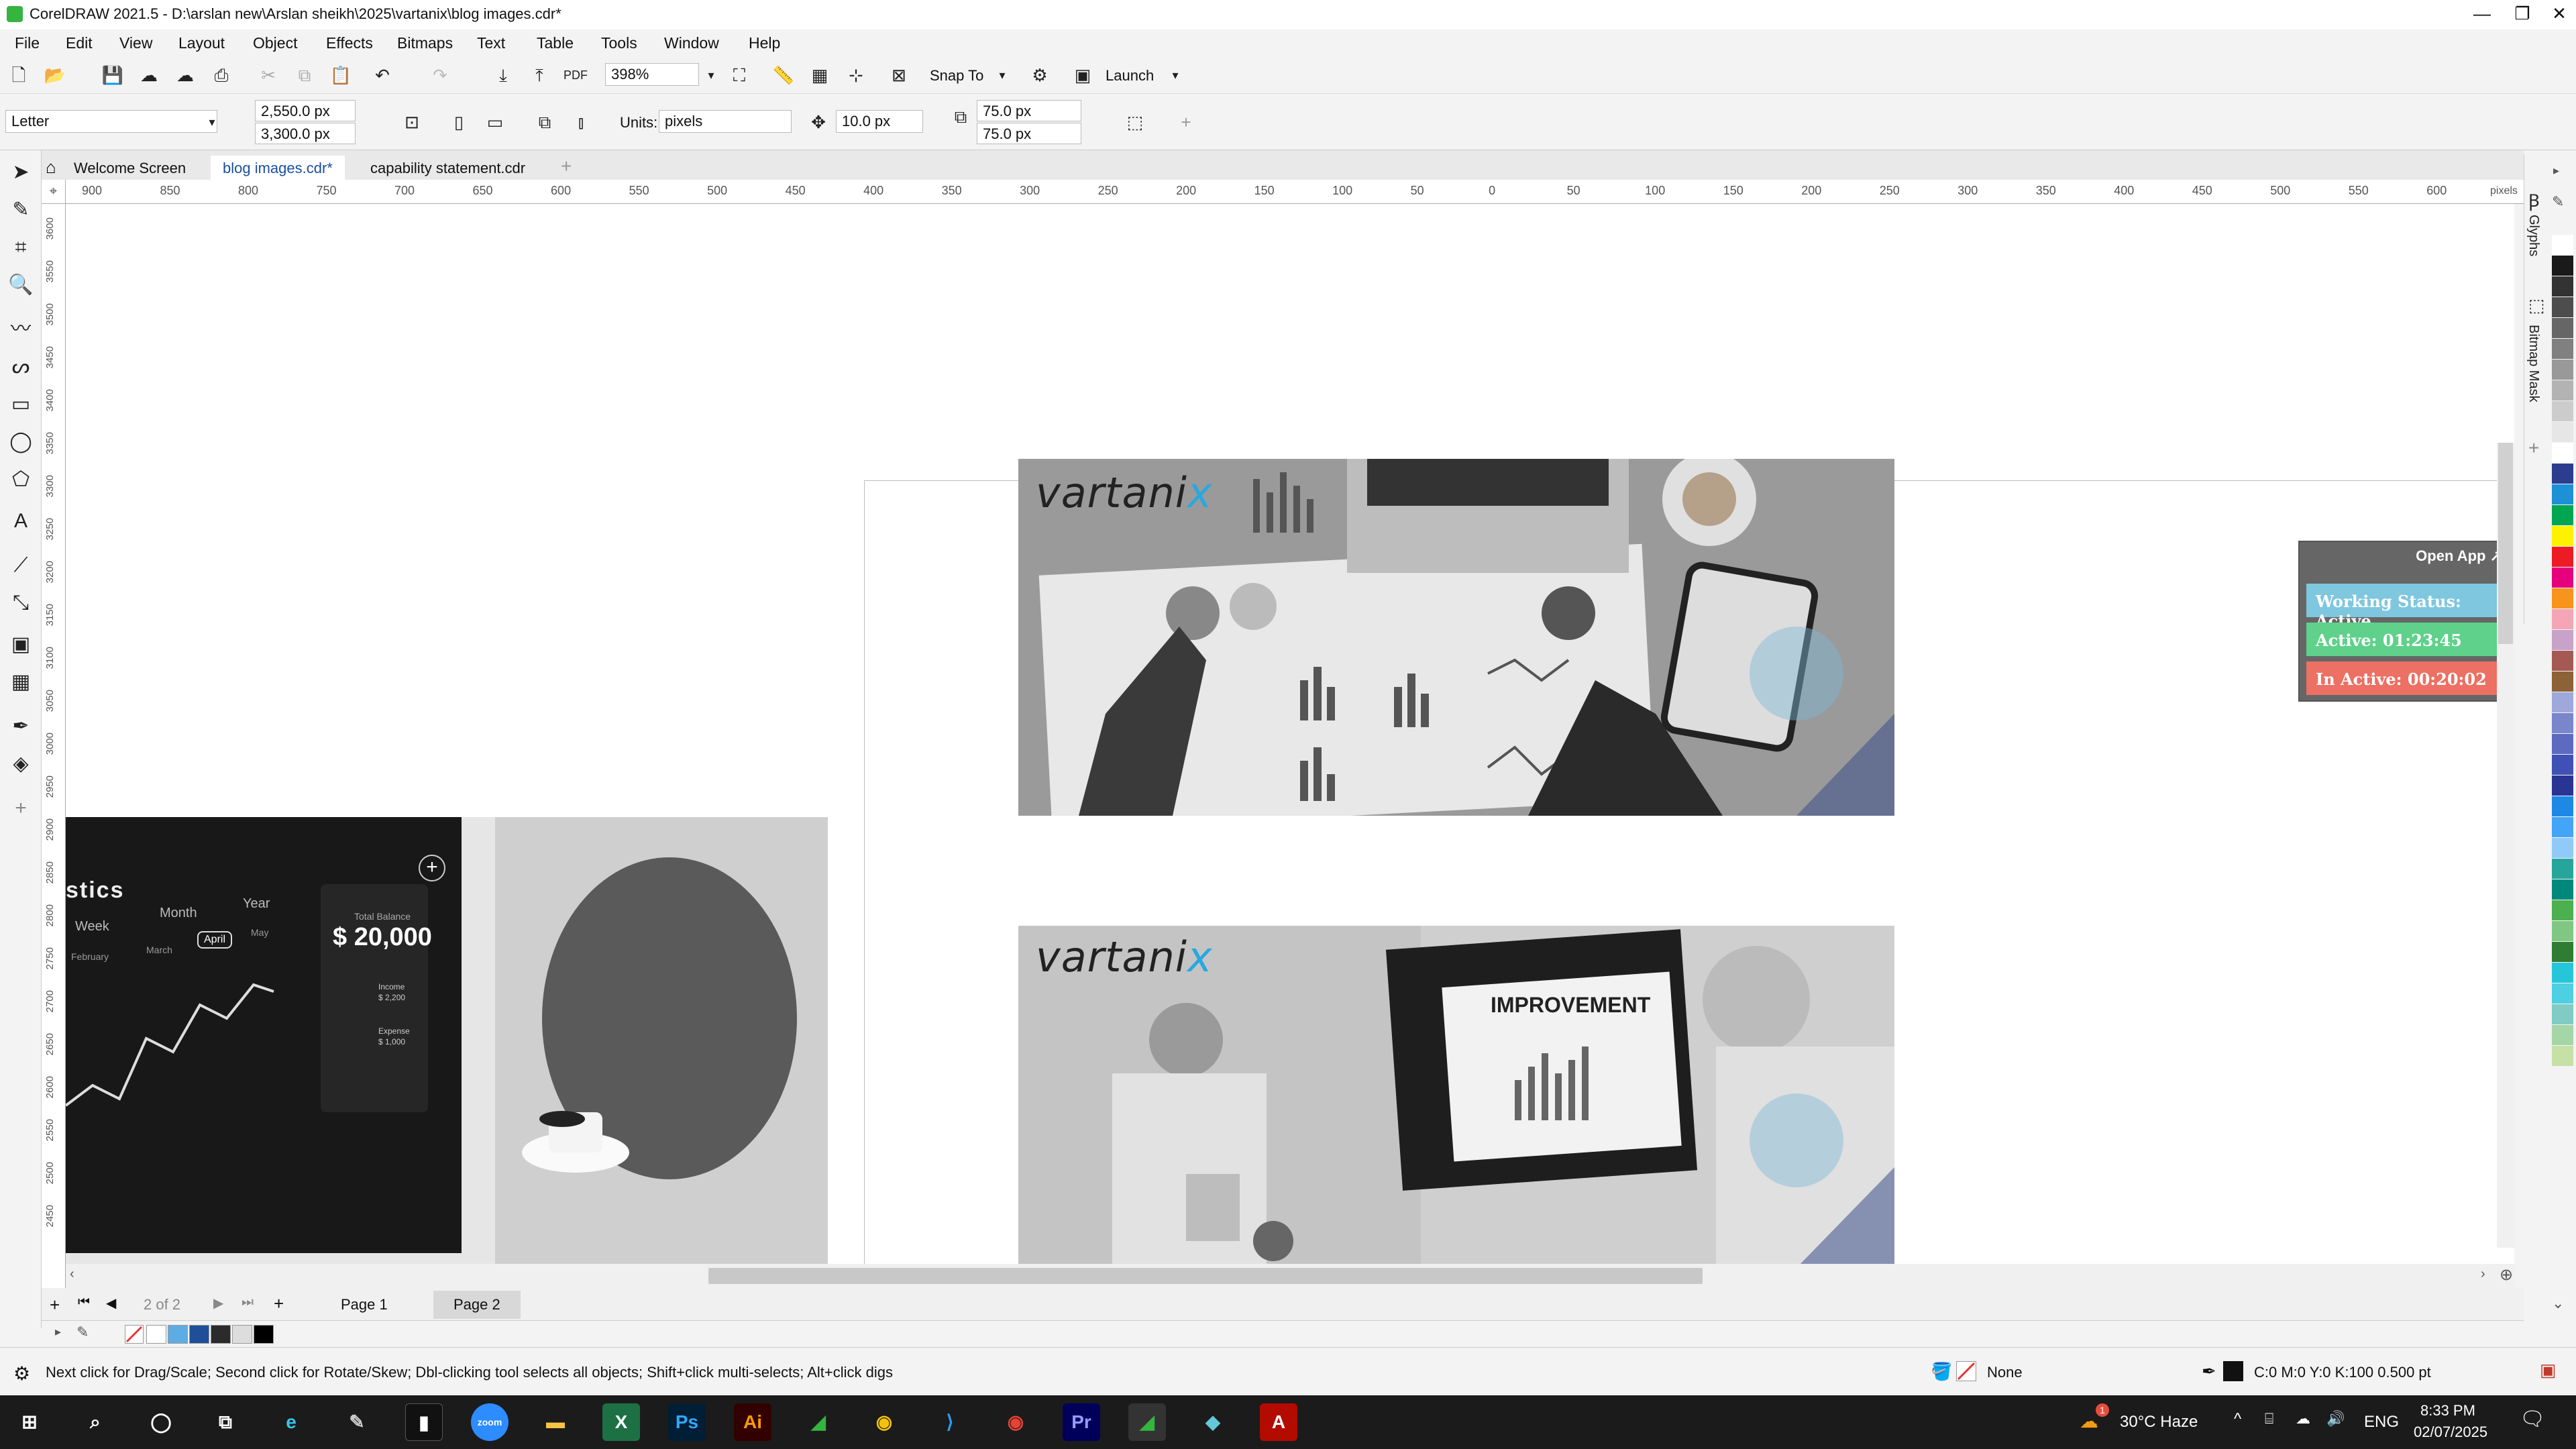  What do you see at coordinates (304, 75) in the screenshot?
I see `copy-icon: ⧉` at bounding box center [304, 75].